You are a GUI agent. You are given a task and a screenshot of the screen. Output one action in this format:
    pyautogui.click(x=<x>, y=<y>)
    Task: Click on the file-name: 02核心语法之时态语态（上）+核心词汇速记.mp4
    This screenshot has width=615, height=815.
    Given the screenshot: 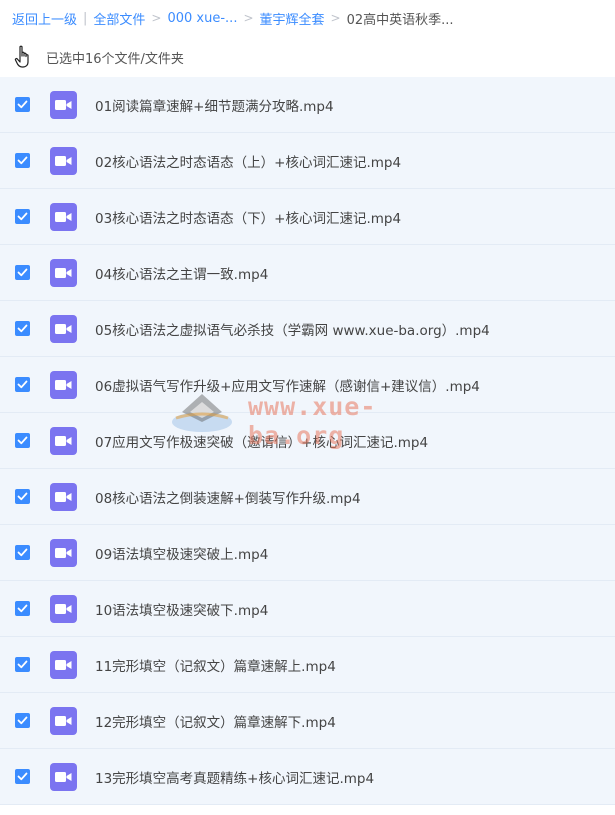 What is the action you would take?
    pyautogui.click(x=248, y=161)
    